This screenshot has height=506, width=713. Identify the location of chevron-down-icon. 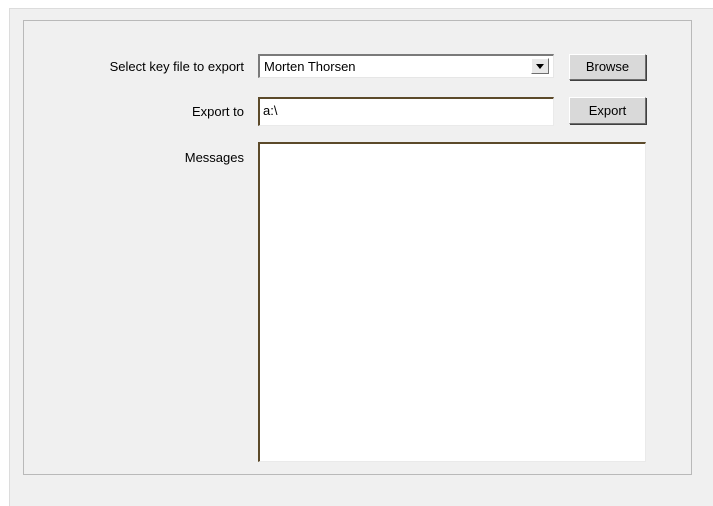
(540, 66).